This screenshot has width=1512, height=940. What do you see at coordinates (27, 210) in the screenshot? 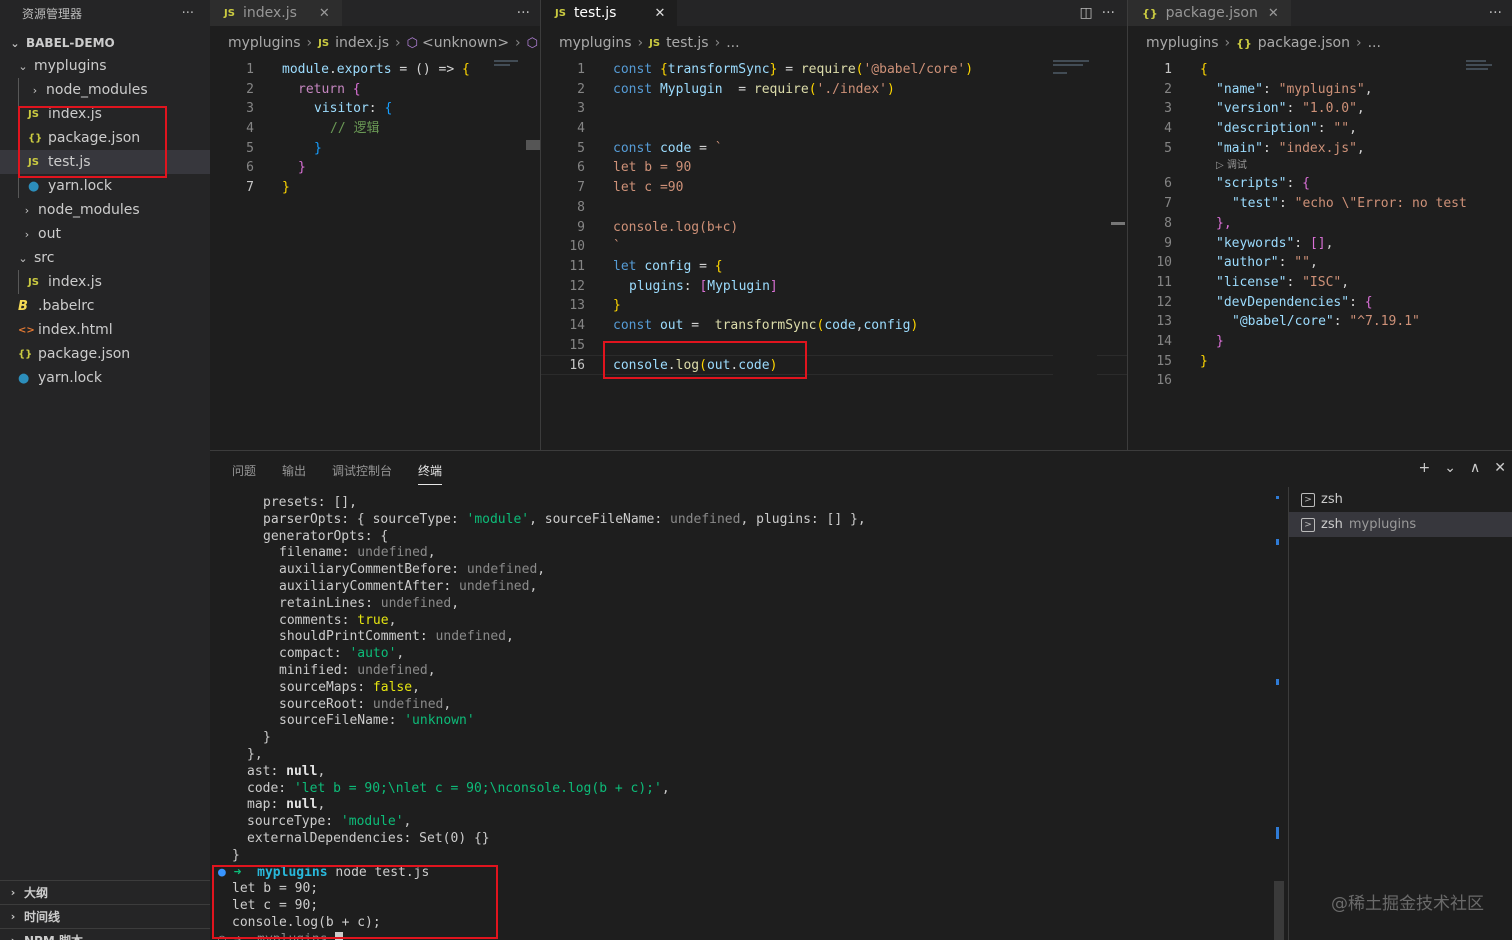
I see `chevron-right-icon: ›` at bounding box center [27, 210].